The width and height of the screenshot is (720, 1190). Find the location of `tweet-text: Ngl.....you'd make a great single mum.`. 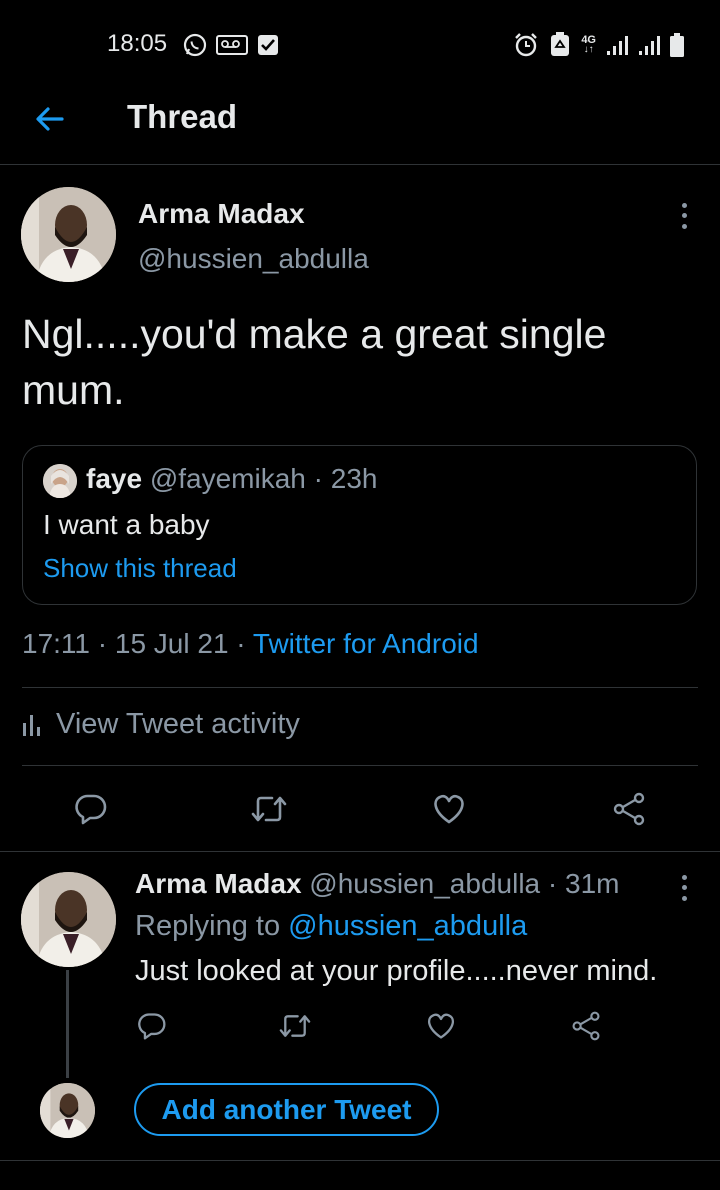

tweet-text: Ngl.....you'd make a great single mum. is located at coordinates (314, 362).